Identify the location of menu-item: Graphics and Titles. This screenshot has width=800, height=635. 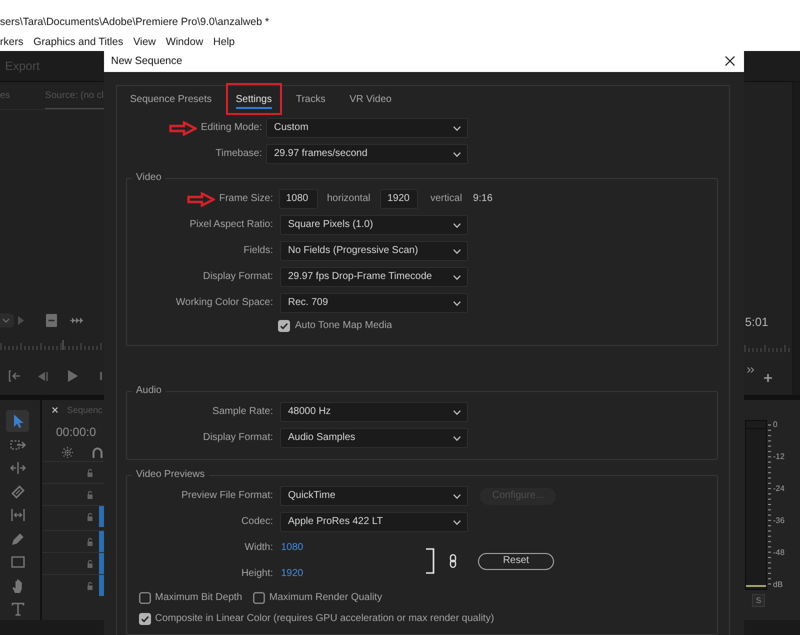
(78, 42).